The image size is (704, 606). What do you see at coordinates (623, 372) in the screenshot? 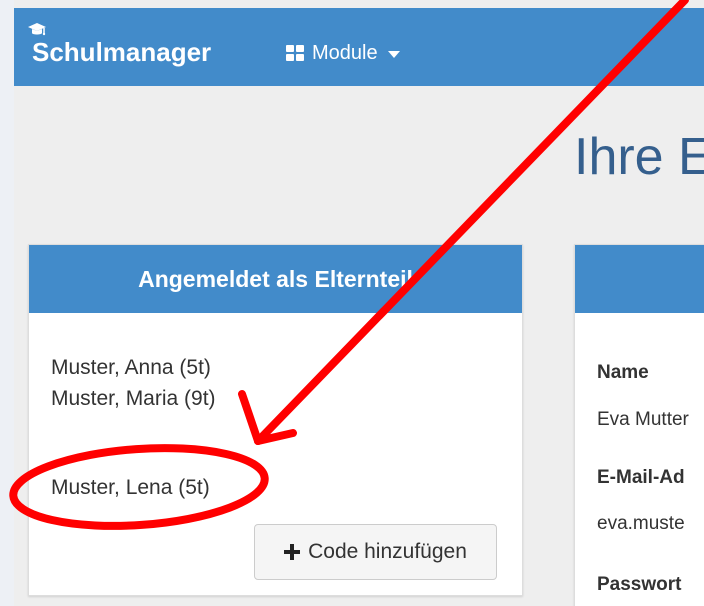
I see `name-label: Name` at bounding box center [623, 372].